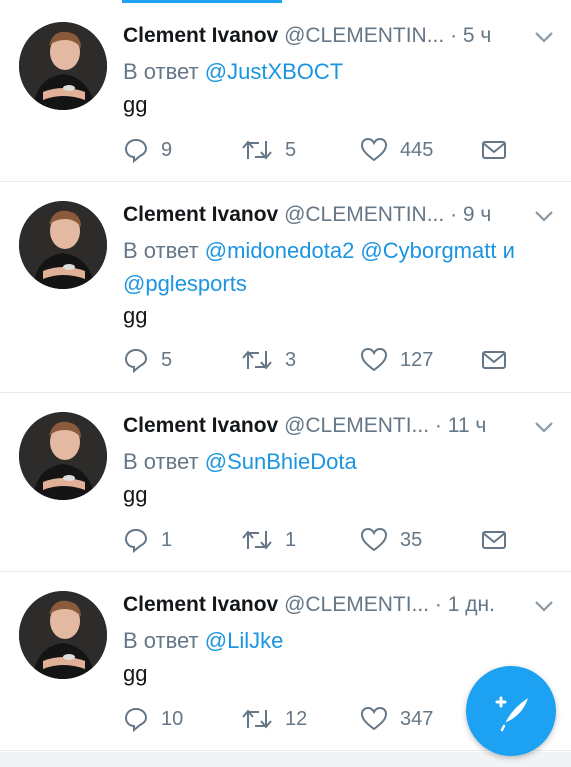 The image size is (571, 767). What do you see at coordinates (417, 359) in the screenshot?
I see `like-count: 127` at bounding box center [417, 359].